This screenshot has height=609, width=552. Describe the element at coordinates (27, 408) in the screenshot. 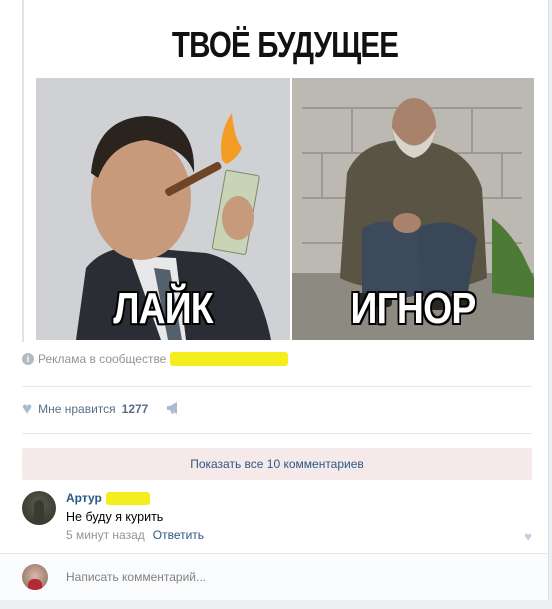

I see `heart-icon: ♥` at that location.